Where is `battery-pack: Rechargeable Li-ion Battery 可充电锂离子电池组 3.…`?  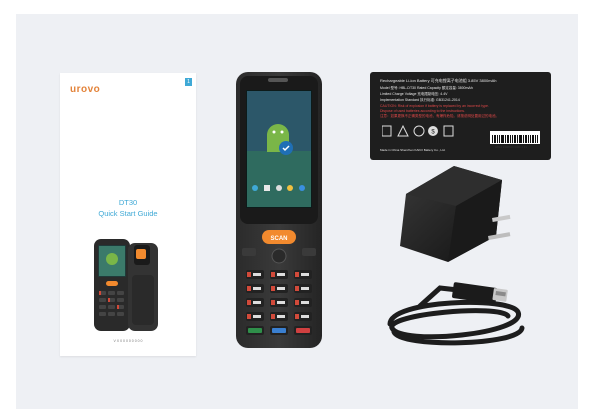
battery-pack: Rechargeable Li-ion Battery 可充电锂离子电池组 3.… is located at coordinates (460, 116).